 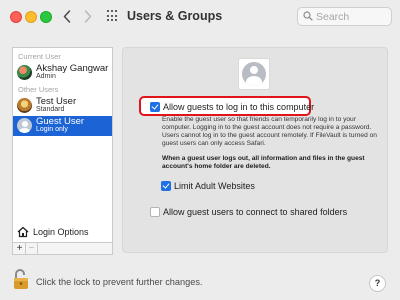 I want to click on login-options-item: Login Options, so click(x=53, y=232).